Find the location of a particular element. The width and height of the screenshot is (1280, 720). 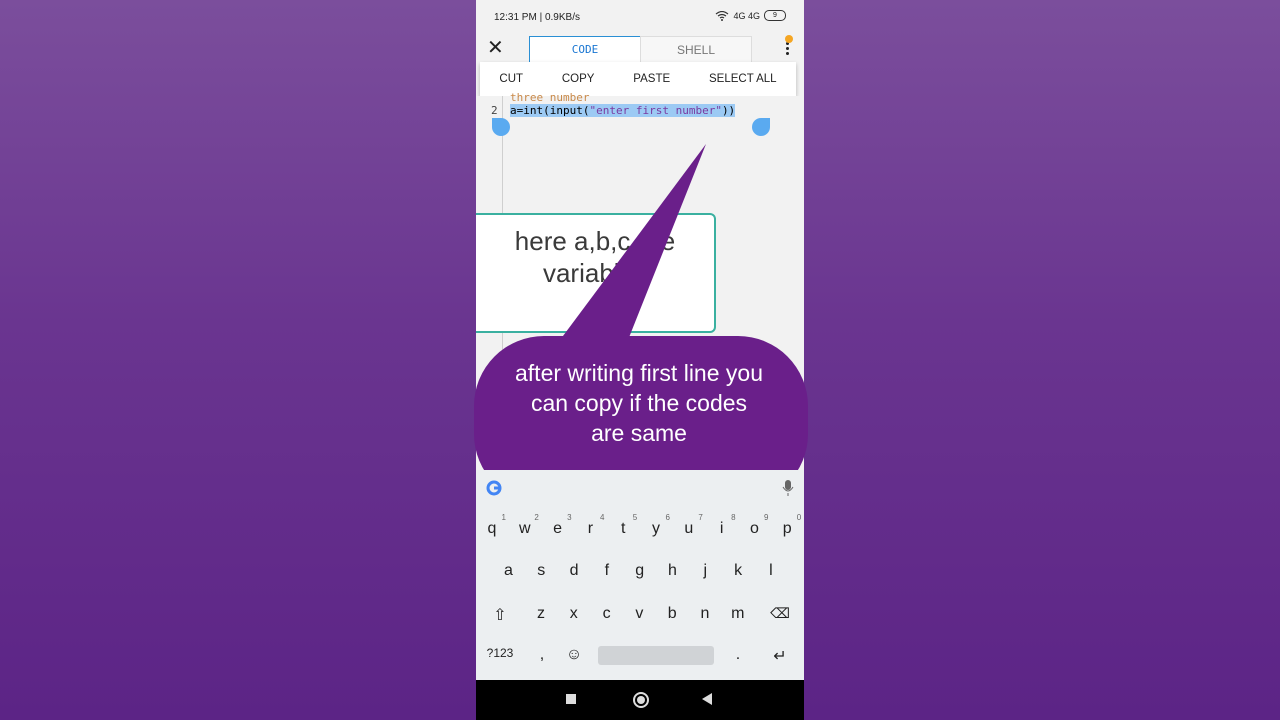

status-icons: 4G 4G 9 is located at coordinates (750, 15).